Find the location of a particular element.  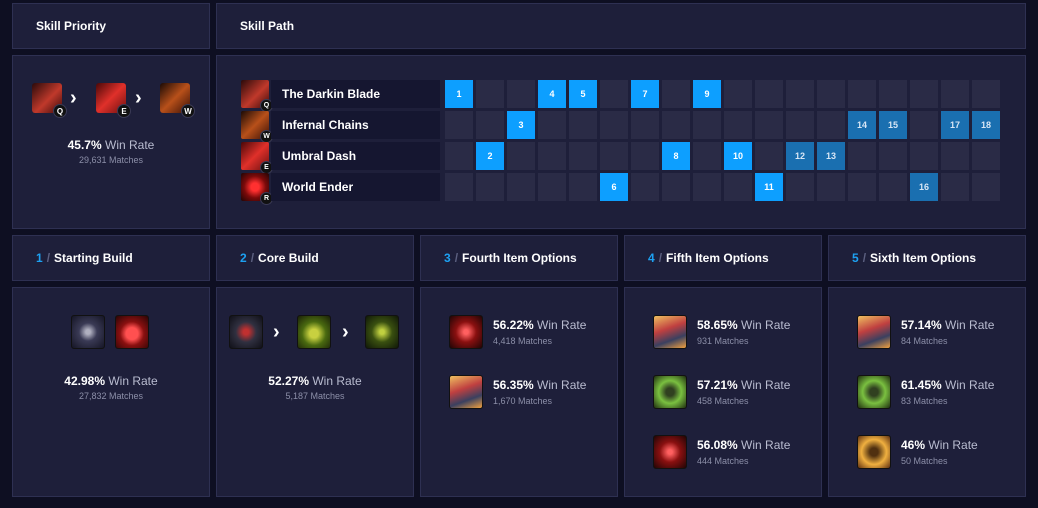

skill-priority-panel: Q › E › W 45.7% Win Rate 29,631 Matches is located at coordinates (111, 142).